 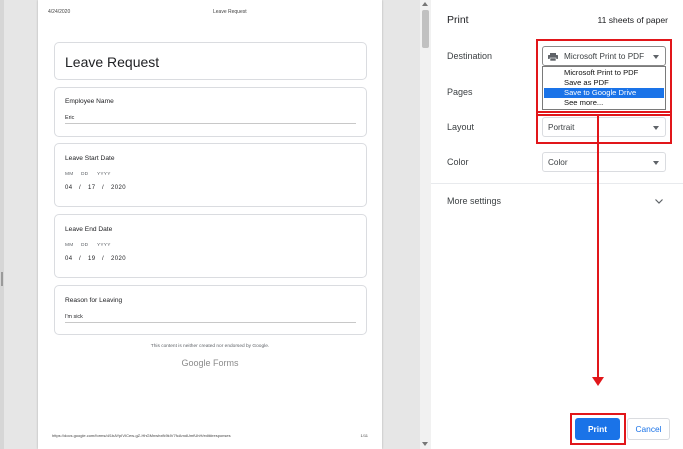 What do you see at coordinates (92, 188) in the screenshot?
I see `date-day: 17` at bounding box center [92, 188].